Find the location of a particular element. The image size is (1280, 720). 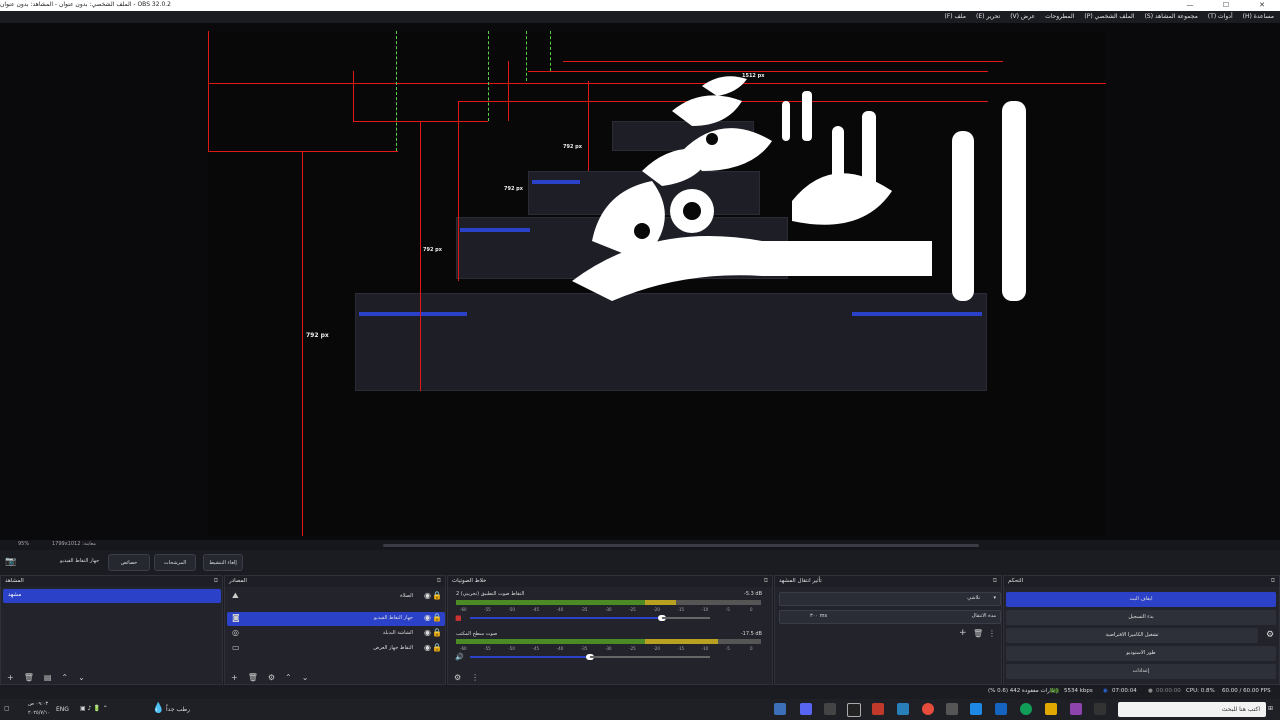

obs-icon is located at coordinates (854, 710).